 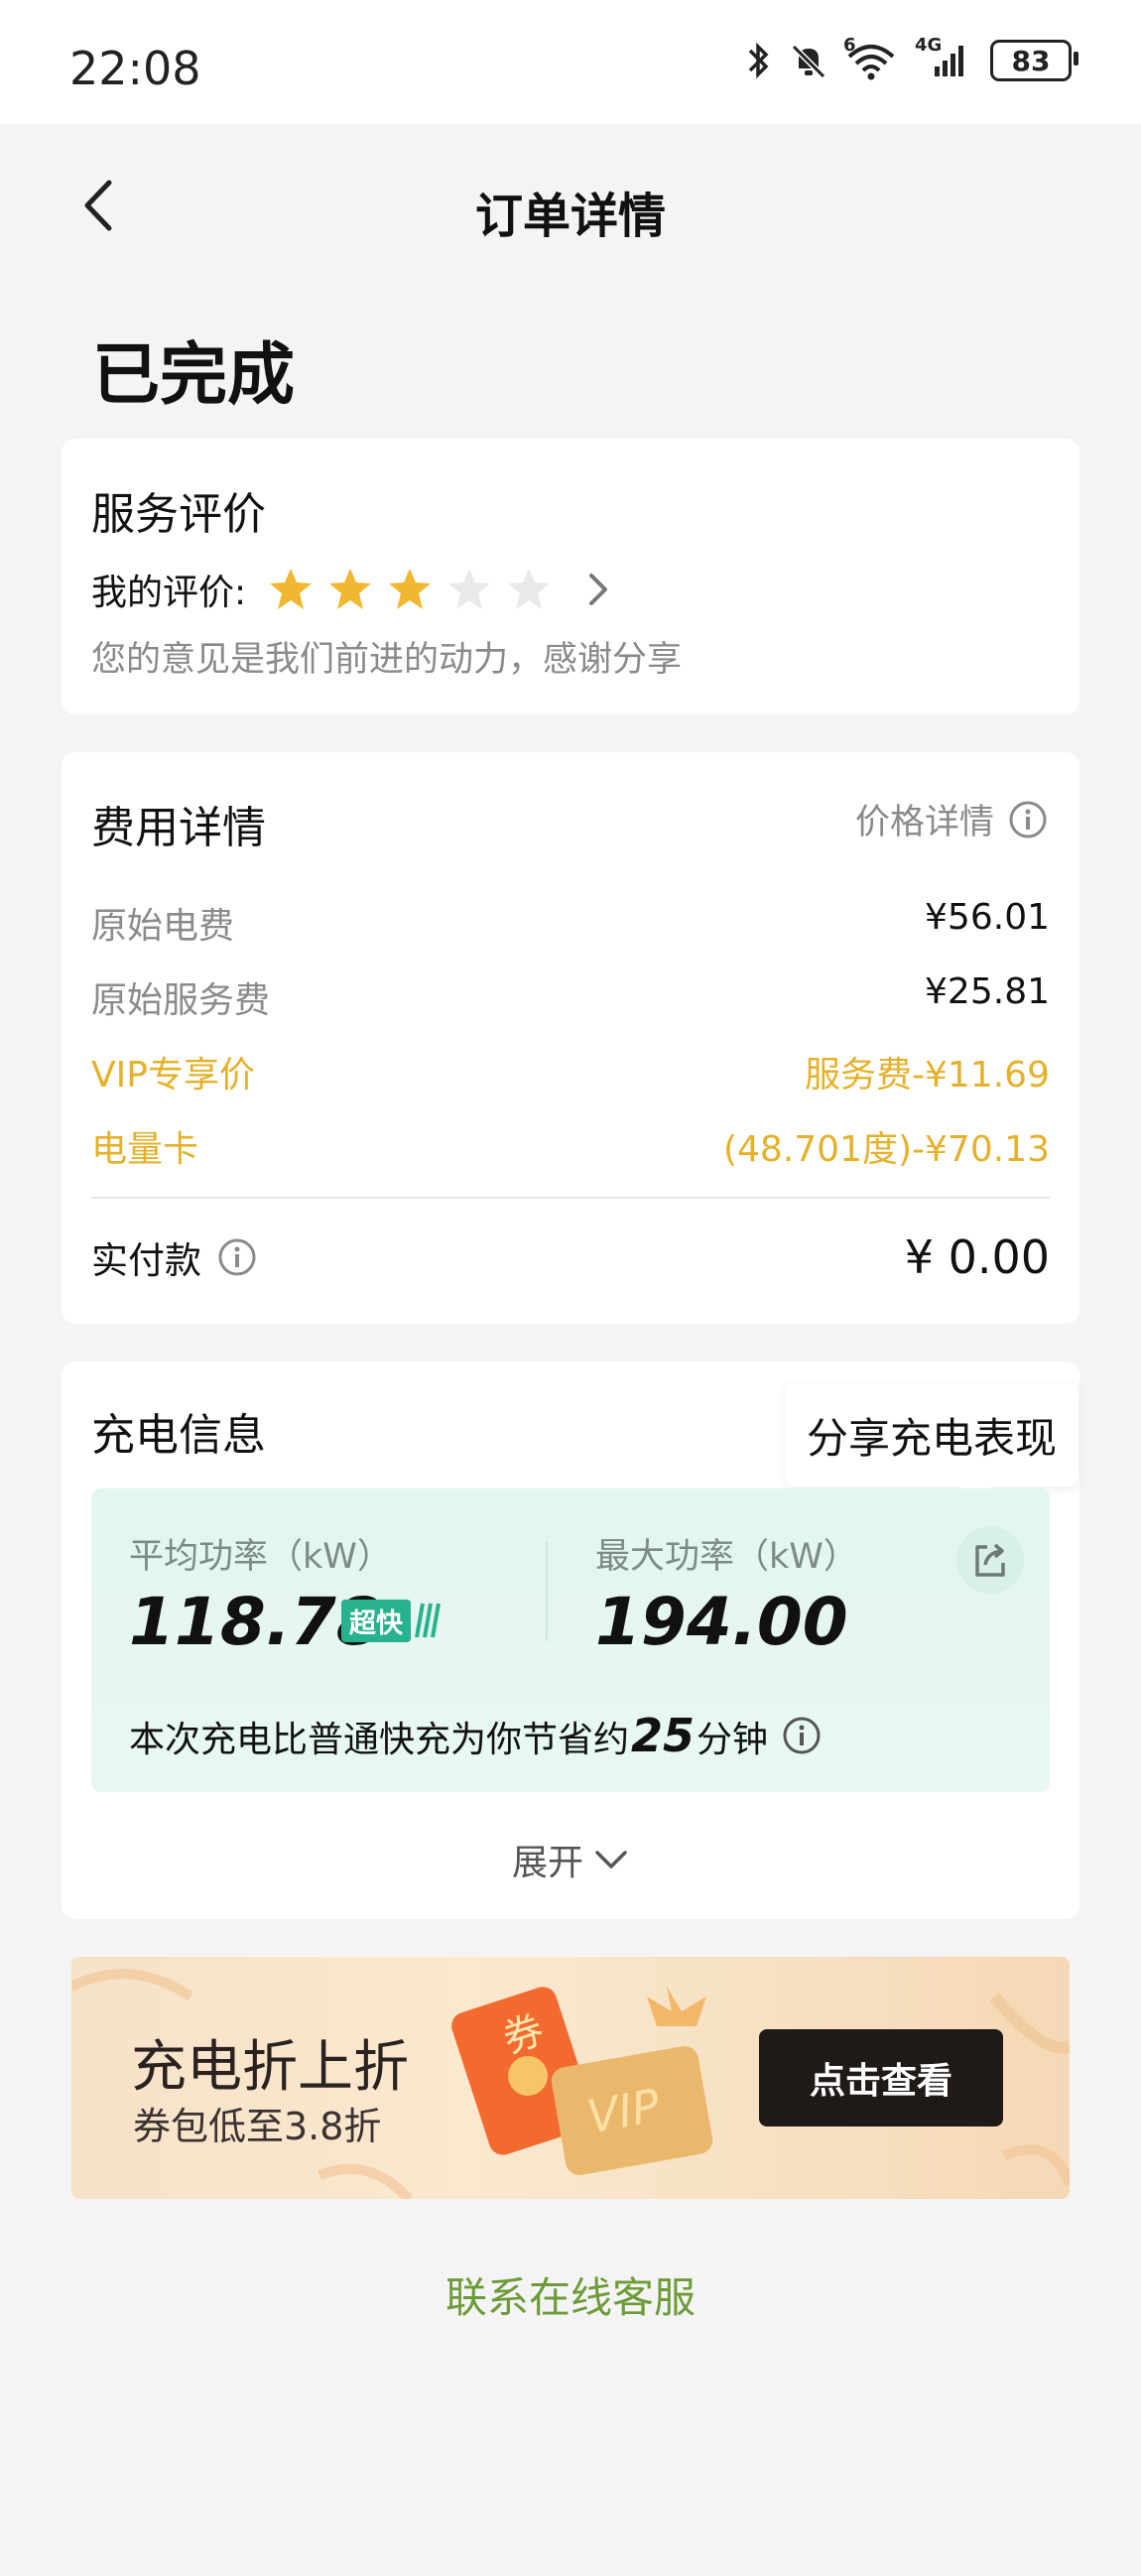 What do you see at coordinates (260, 1557) in the screenshot?
I see `avg-power-label: 平均功率（kW）` at bounding box center [260, 1557].